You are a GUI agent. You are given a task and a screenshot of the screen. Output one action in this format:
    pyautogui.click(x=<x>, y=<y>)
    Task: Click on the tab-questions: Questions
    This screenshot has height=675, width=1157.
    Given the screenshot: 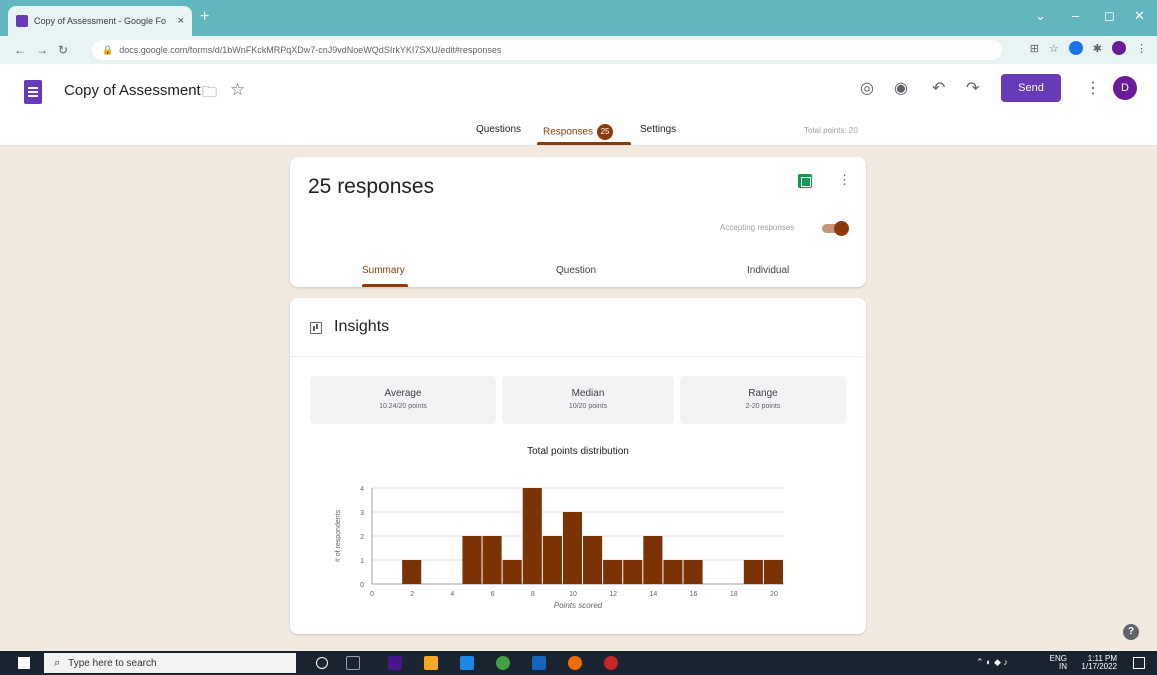 What is the action you would take?
    pyautogui.click(x=498, y=129)
    